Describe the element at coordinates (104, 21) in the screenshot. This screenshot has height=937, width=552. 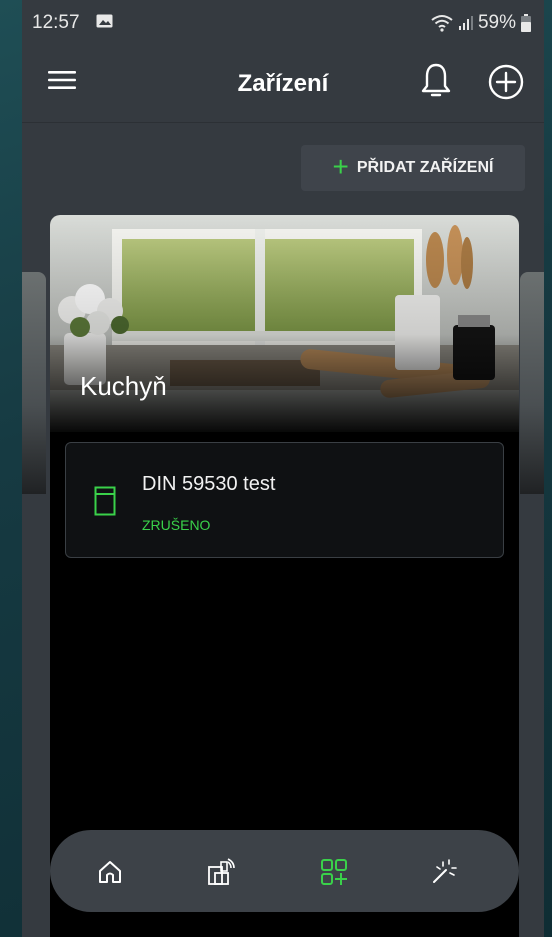
I see `image-notification-icon` at that location.